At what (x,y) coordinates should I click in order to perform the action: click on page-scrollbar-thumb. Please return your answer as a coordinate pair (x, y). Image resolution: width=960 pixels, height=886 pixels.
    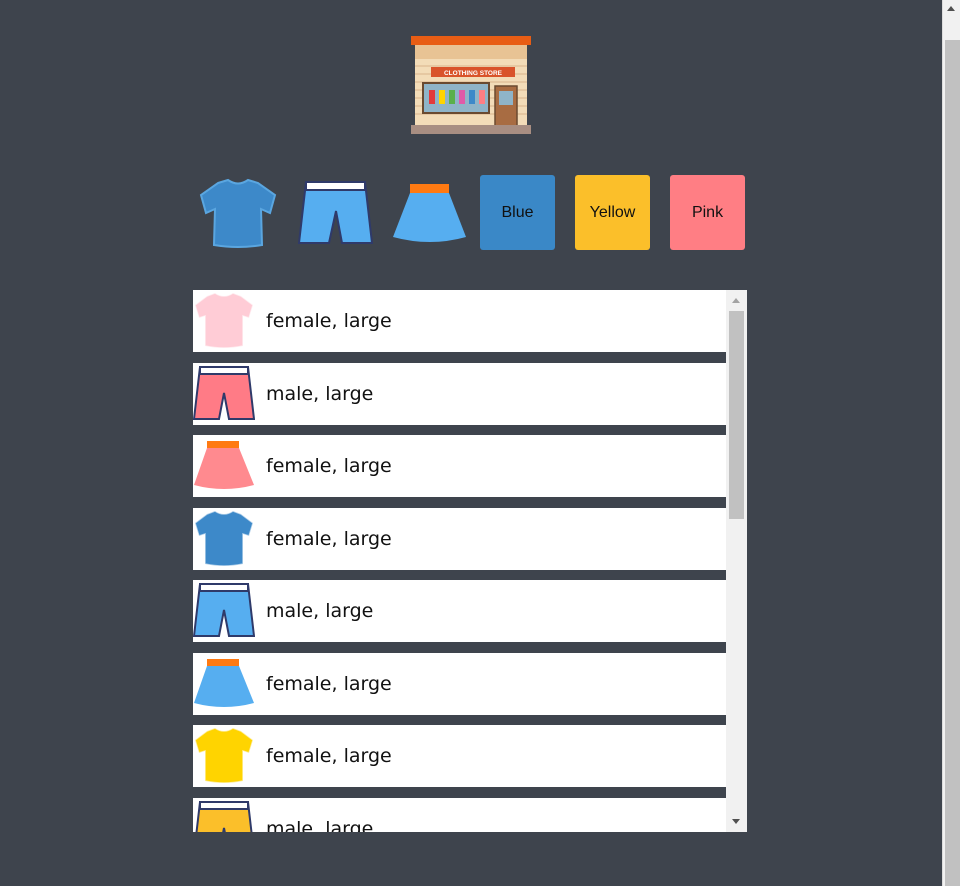
    Looking at the image, I should click on (952, 463).